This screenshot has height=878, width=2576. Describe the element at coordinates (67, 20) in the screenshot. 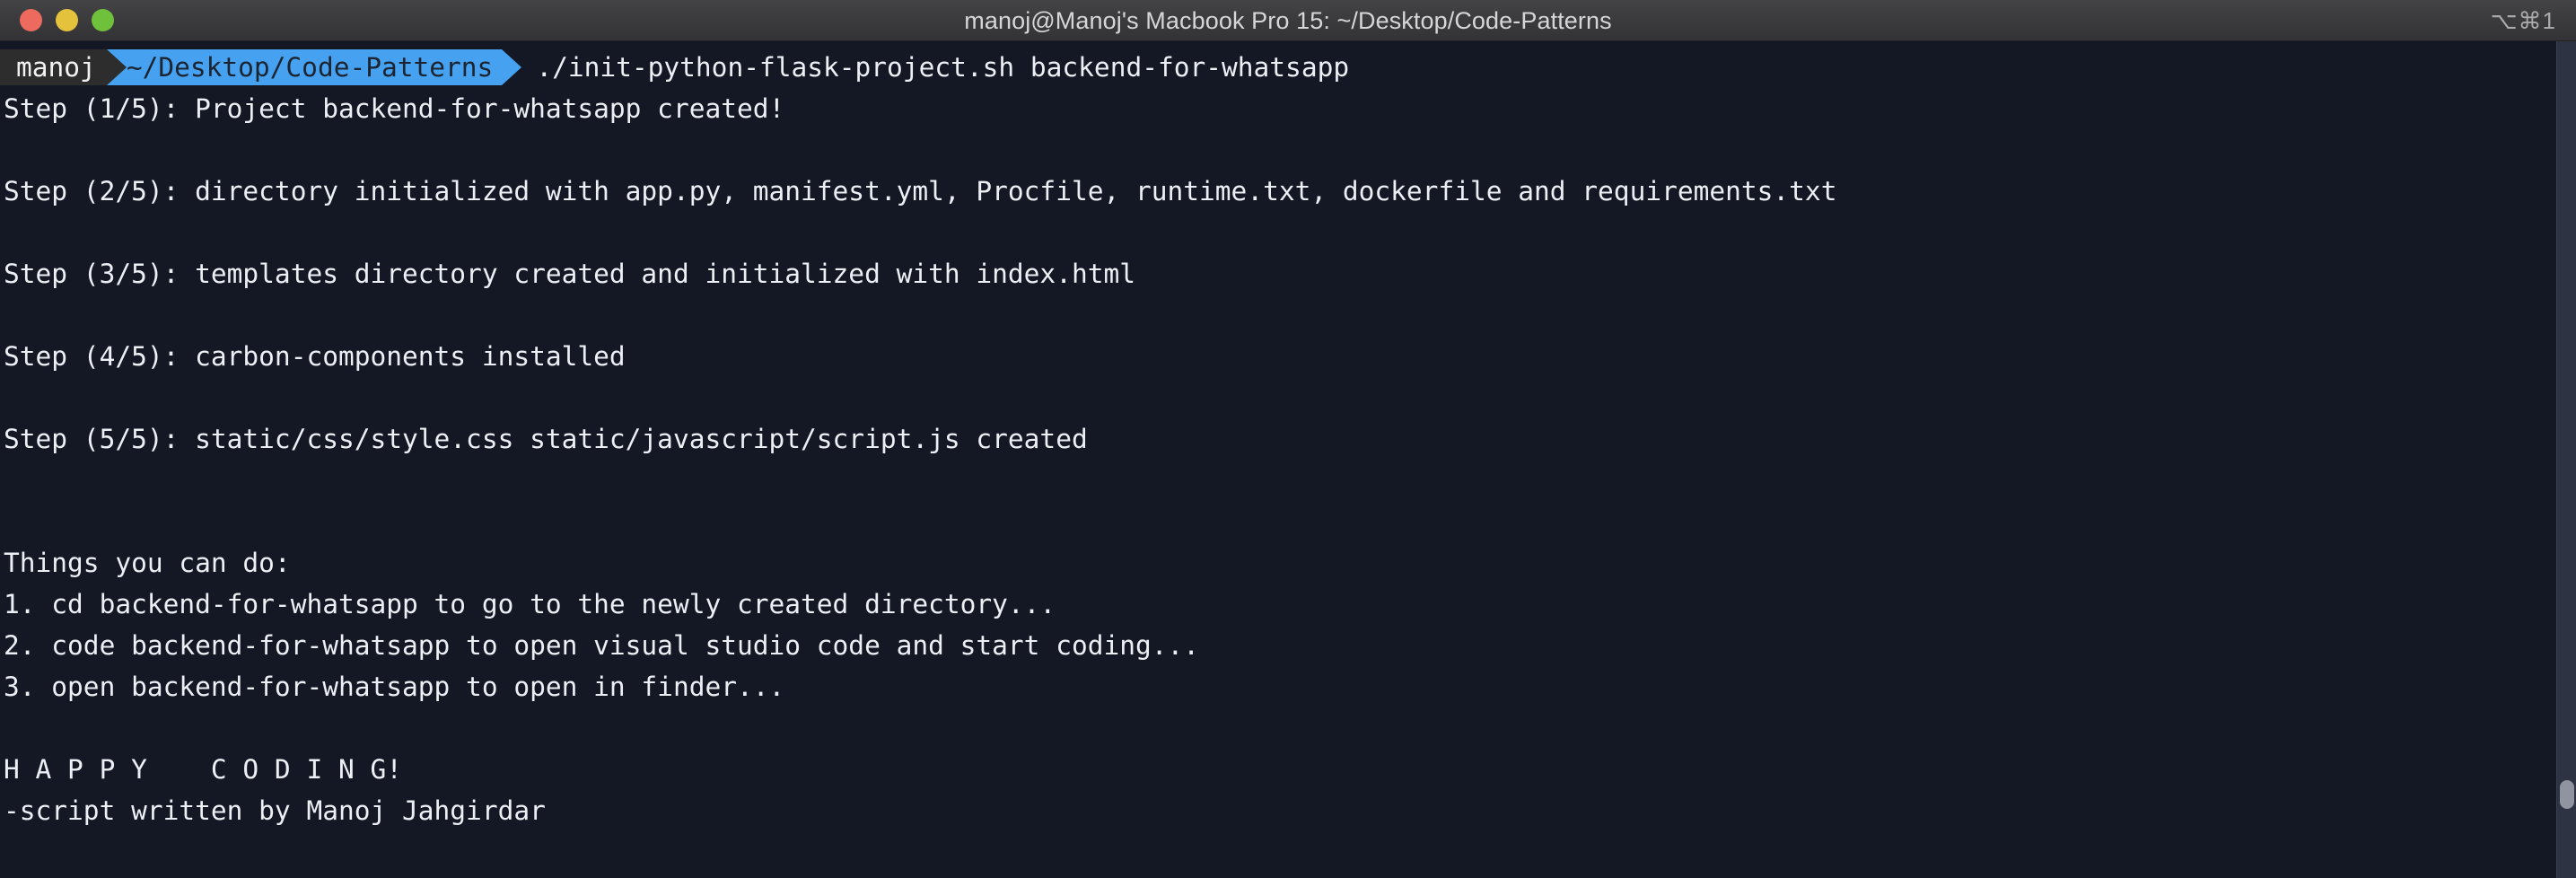

I see `minimize-window-button` at that location.